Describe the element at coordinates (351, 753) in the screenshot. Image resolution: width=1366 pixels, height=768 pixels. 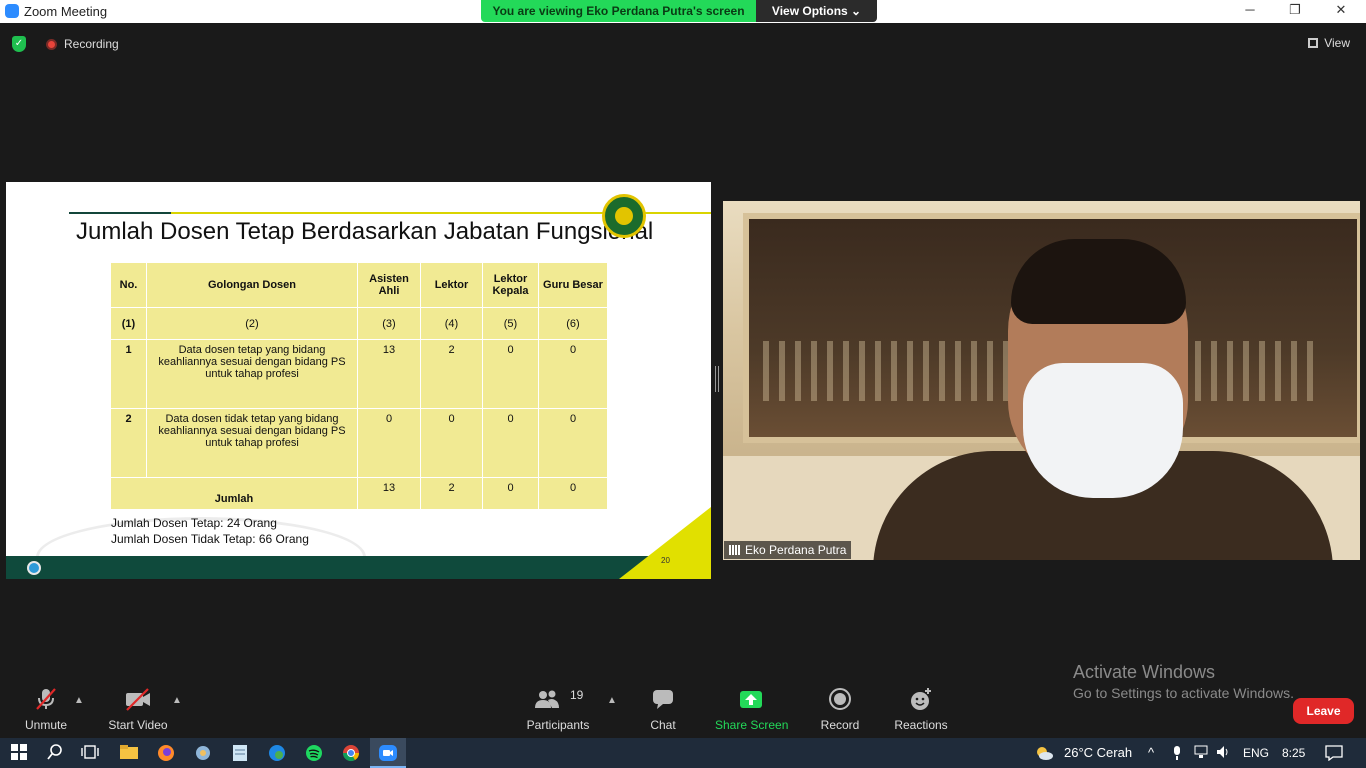
I see `chrome-icon` at that location.